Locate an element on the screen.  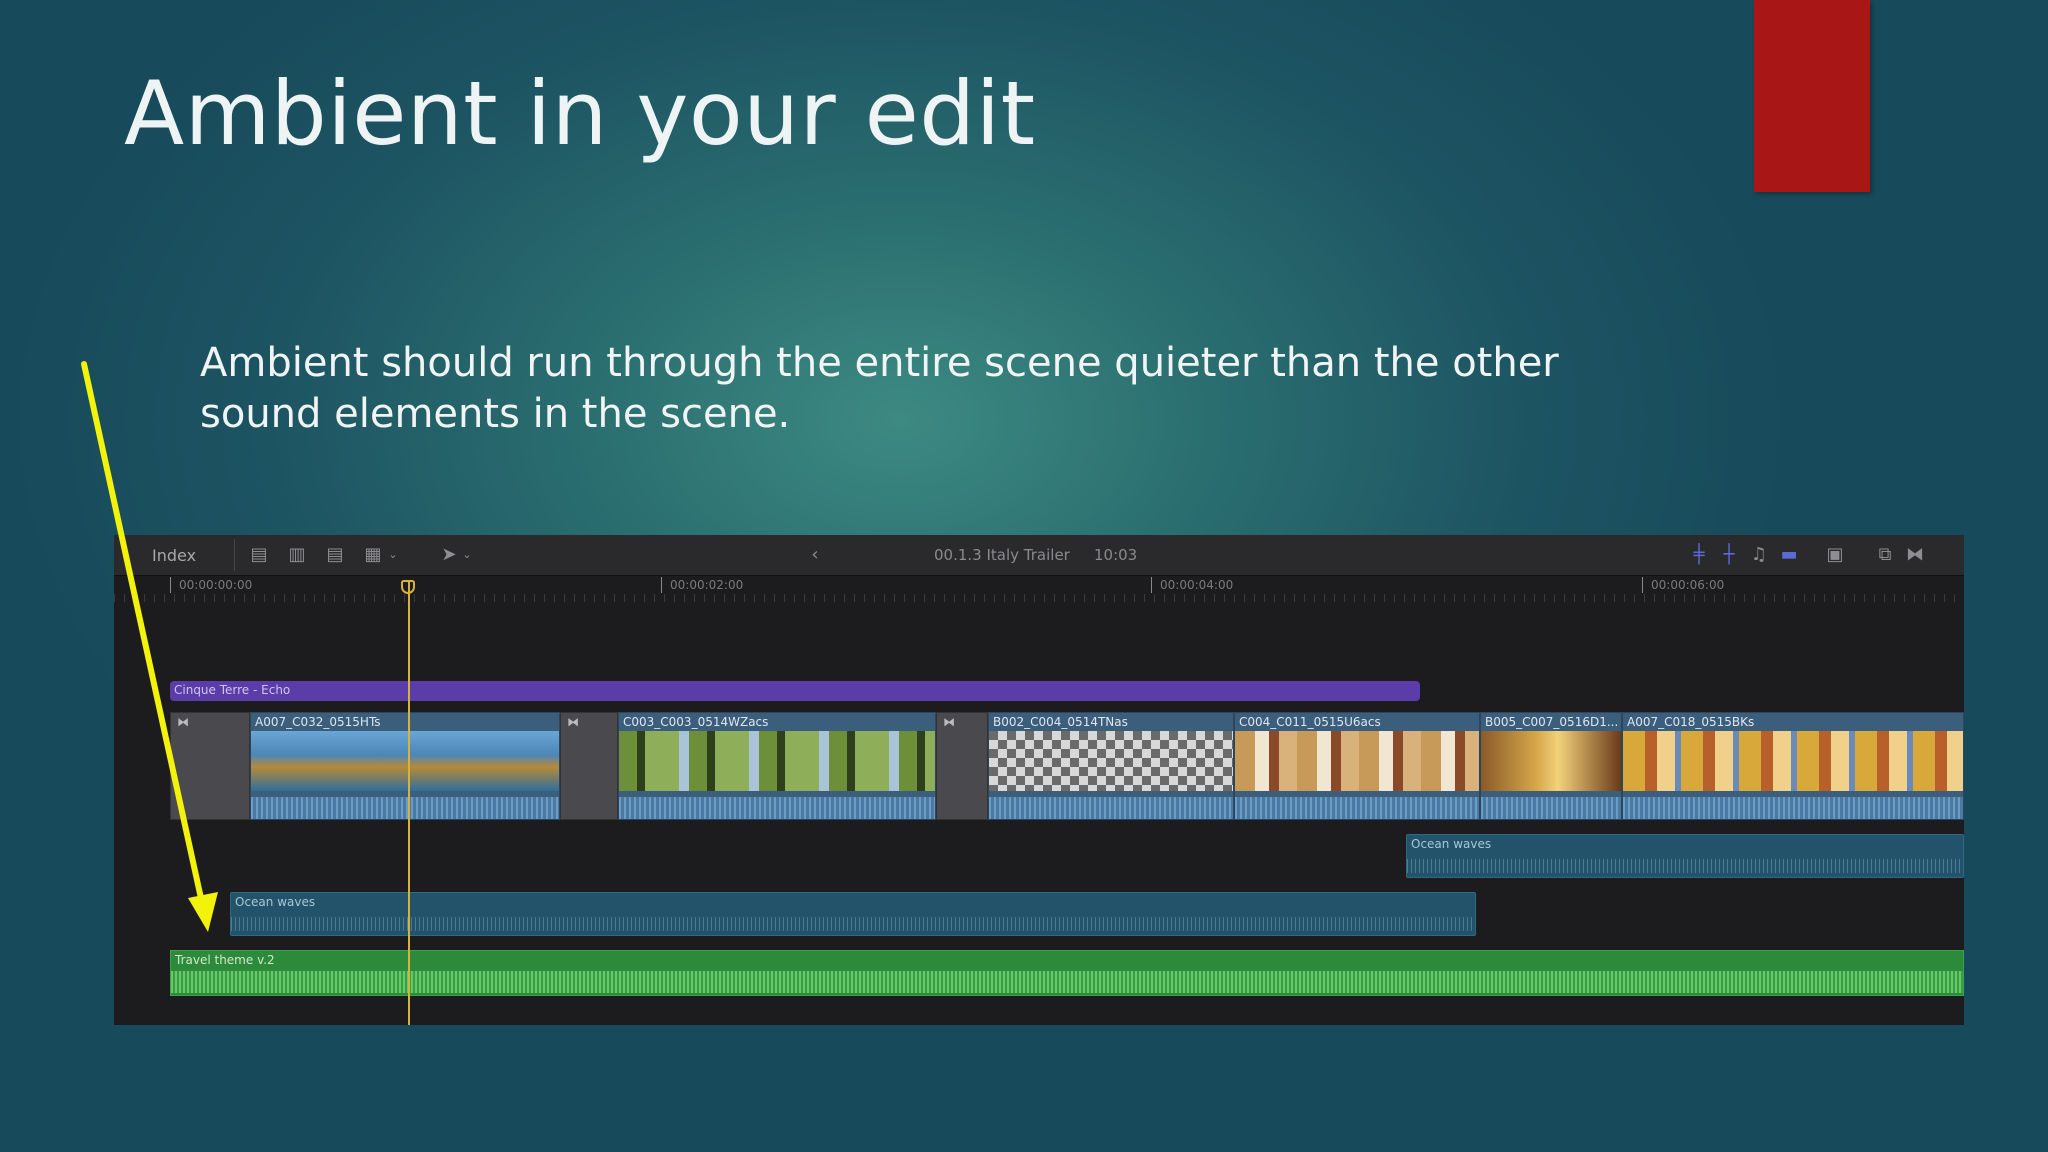
annotation-arrow is located at coordinates (149, 646).